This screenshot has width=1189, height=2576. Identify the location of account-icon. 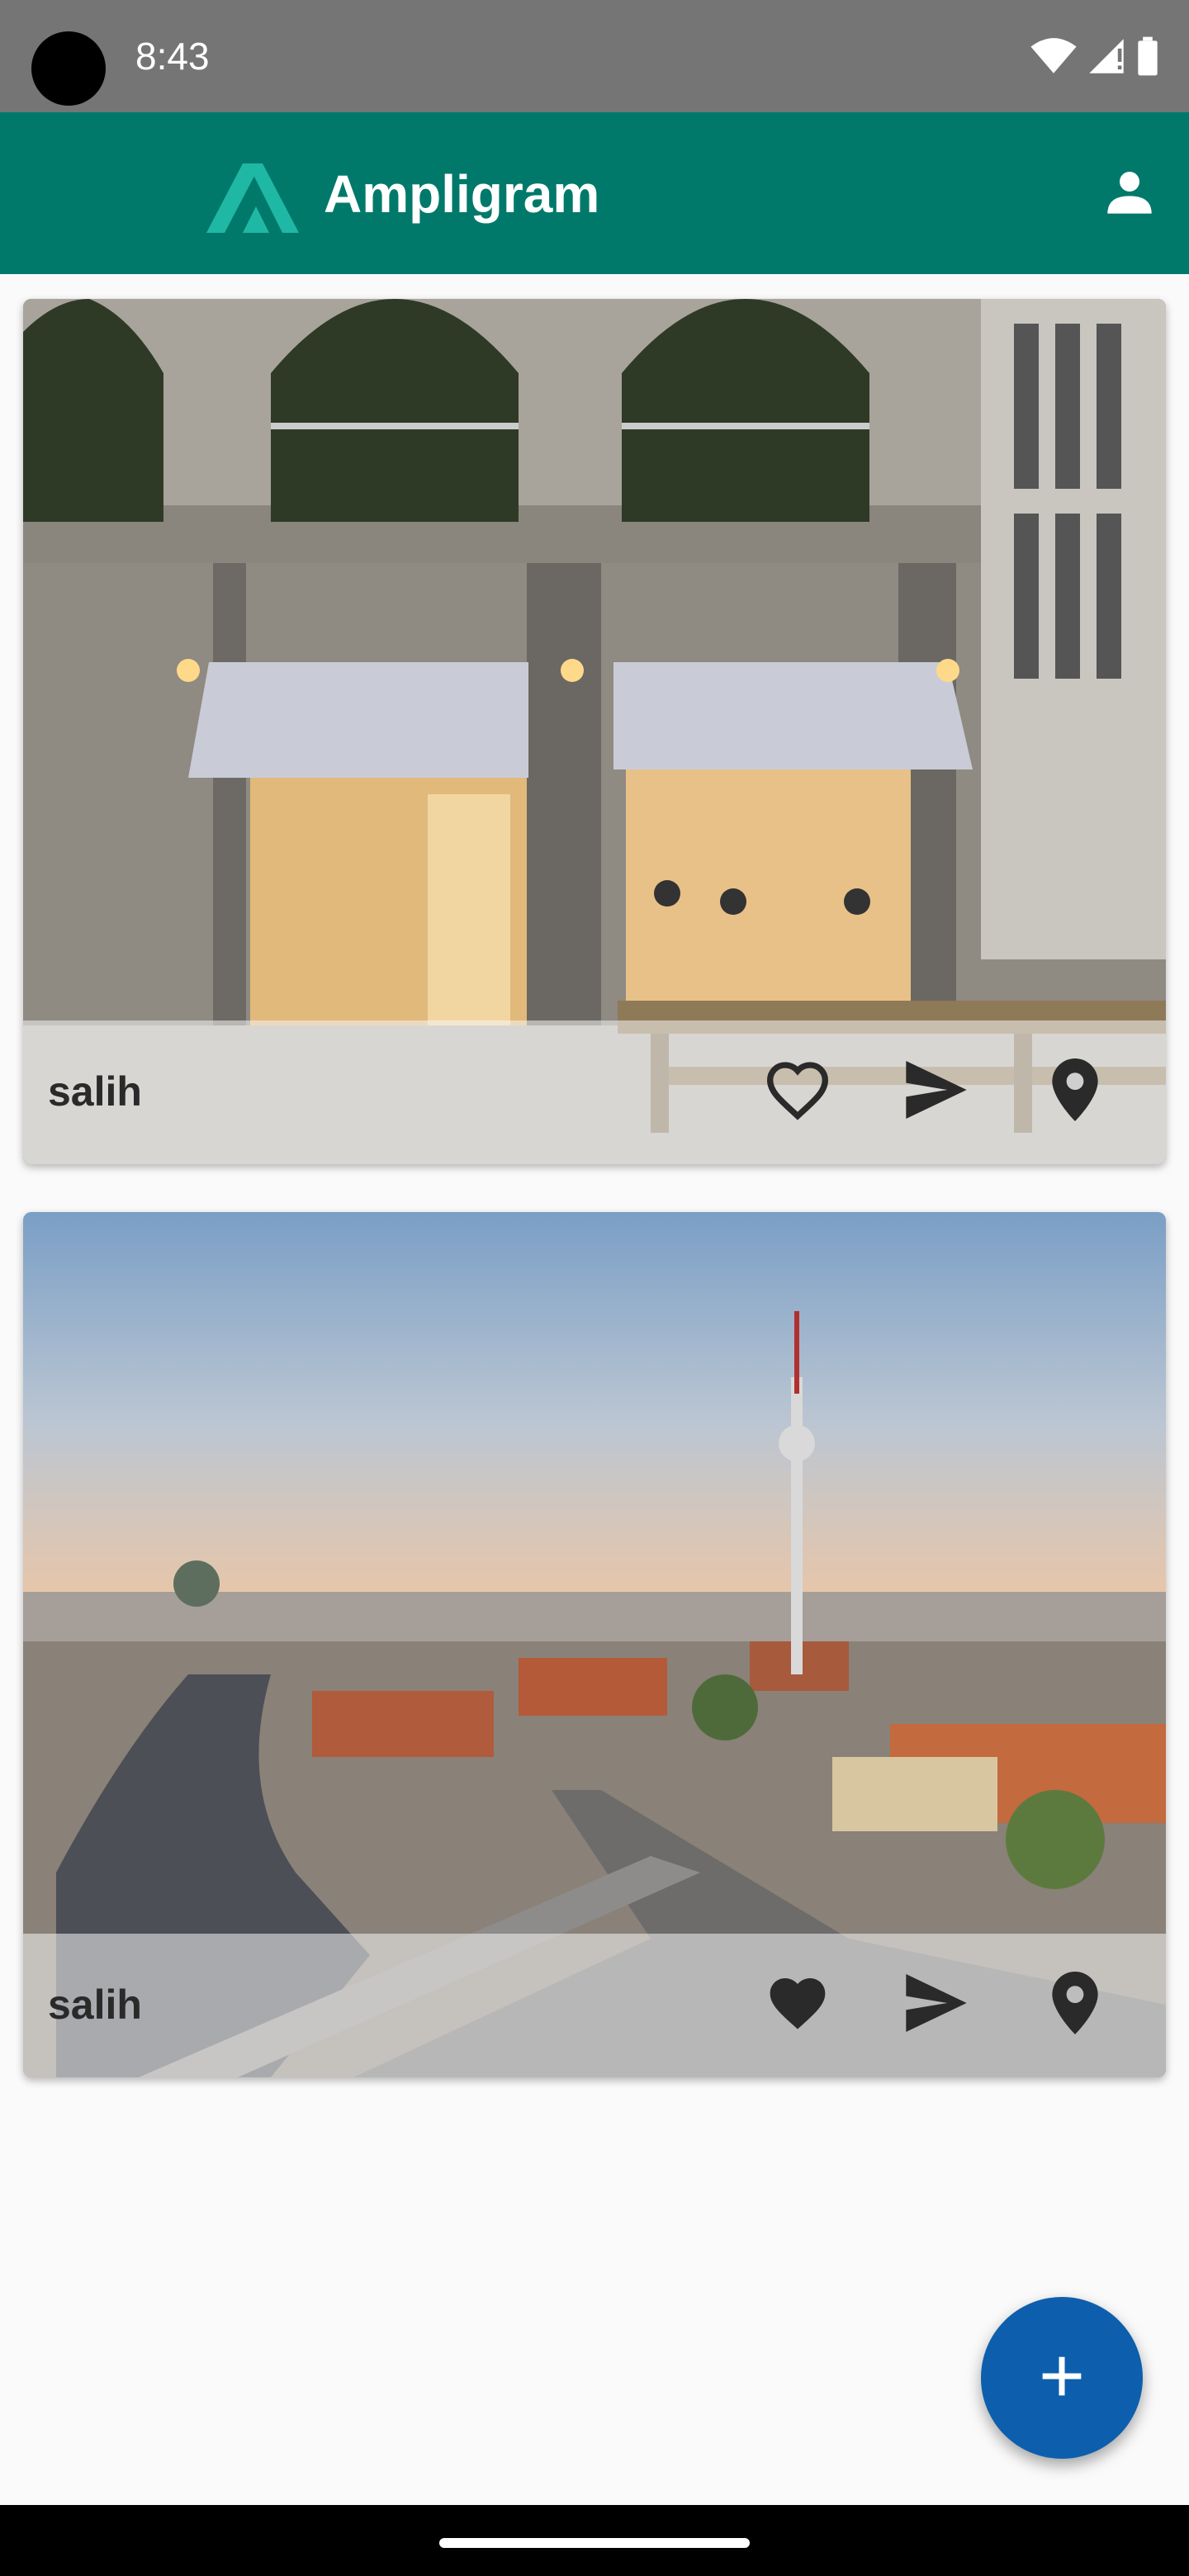
(1129, 193).